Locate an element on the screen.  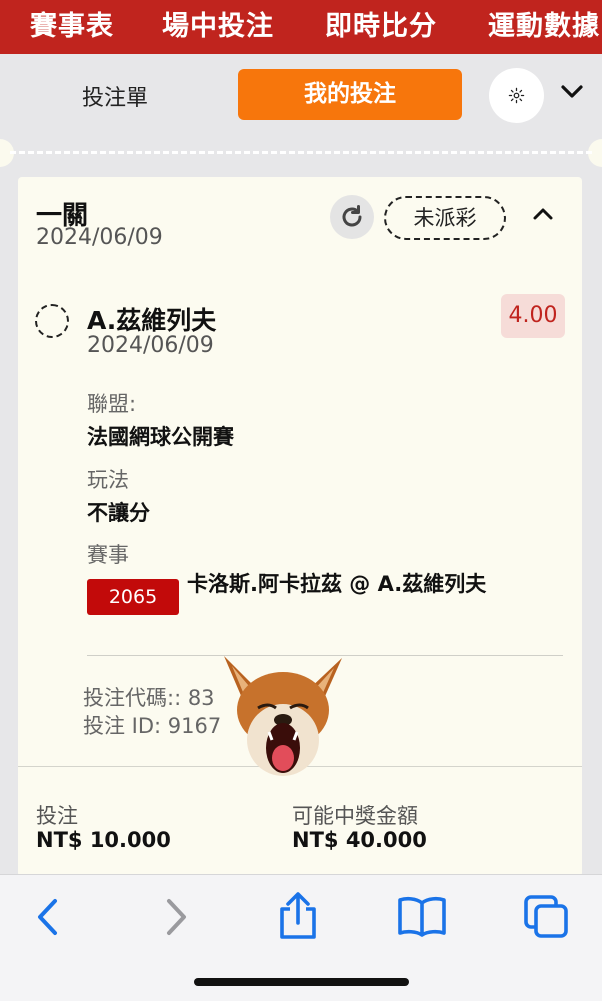
nav-live-scores: 即時比分 is located at coordinates (381, 23).